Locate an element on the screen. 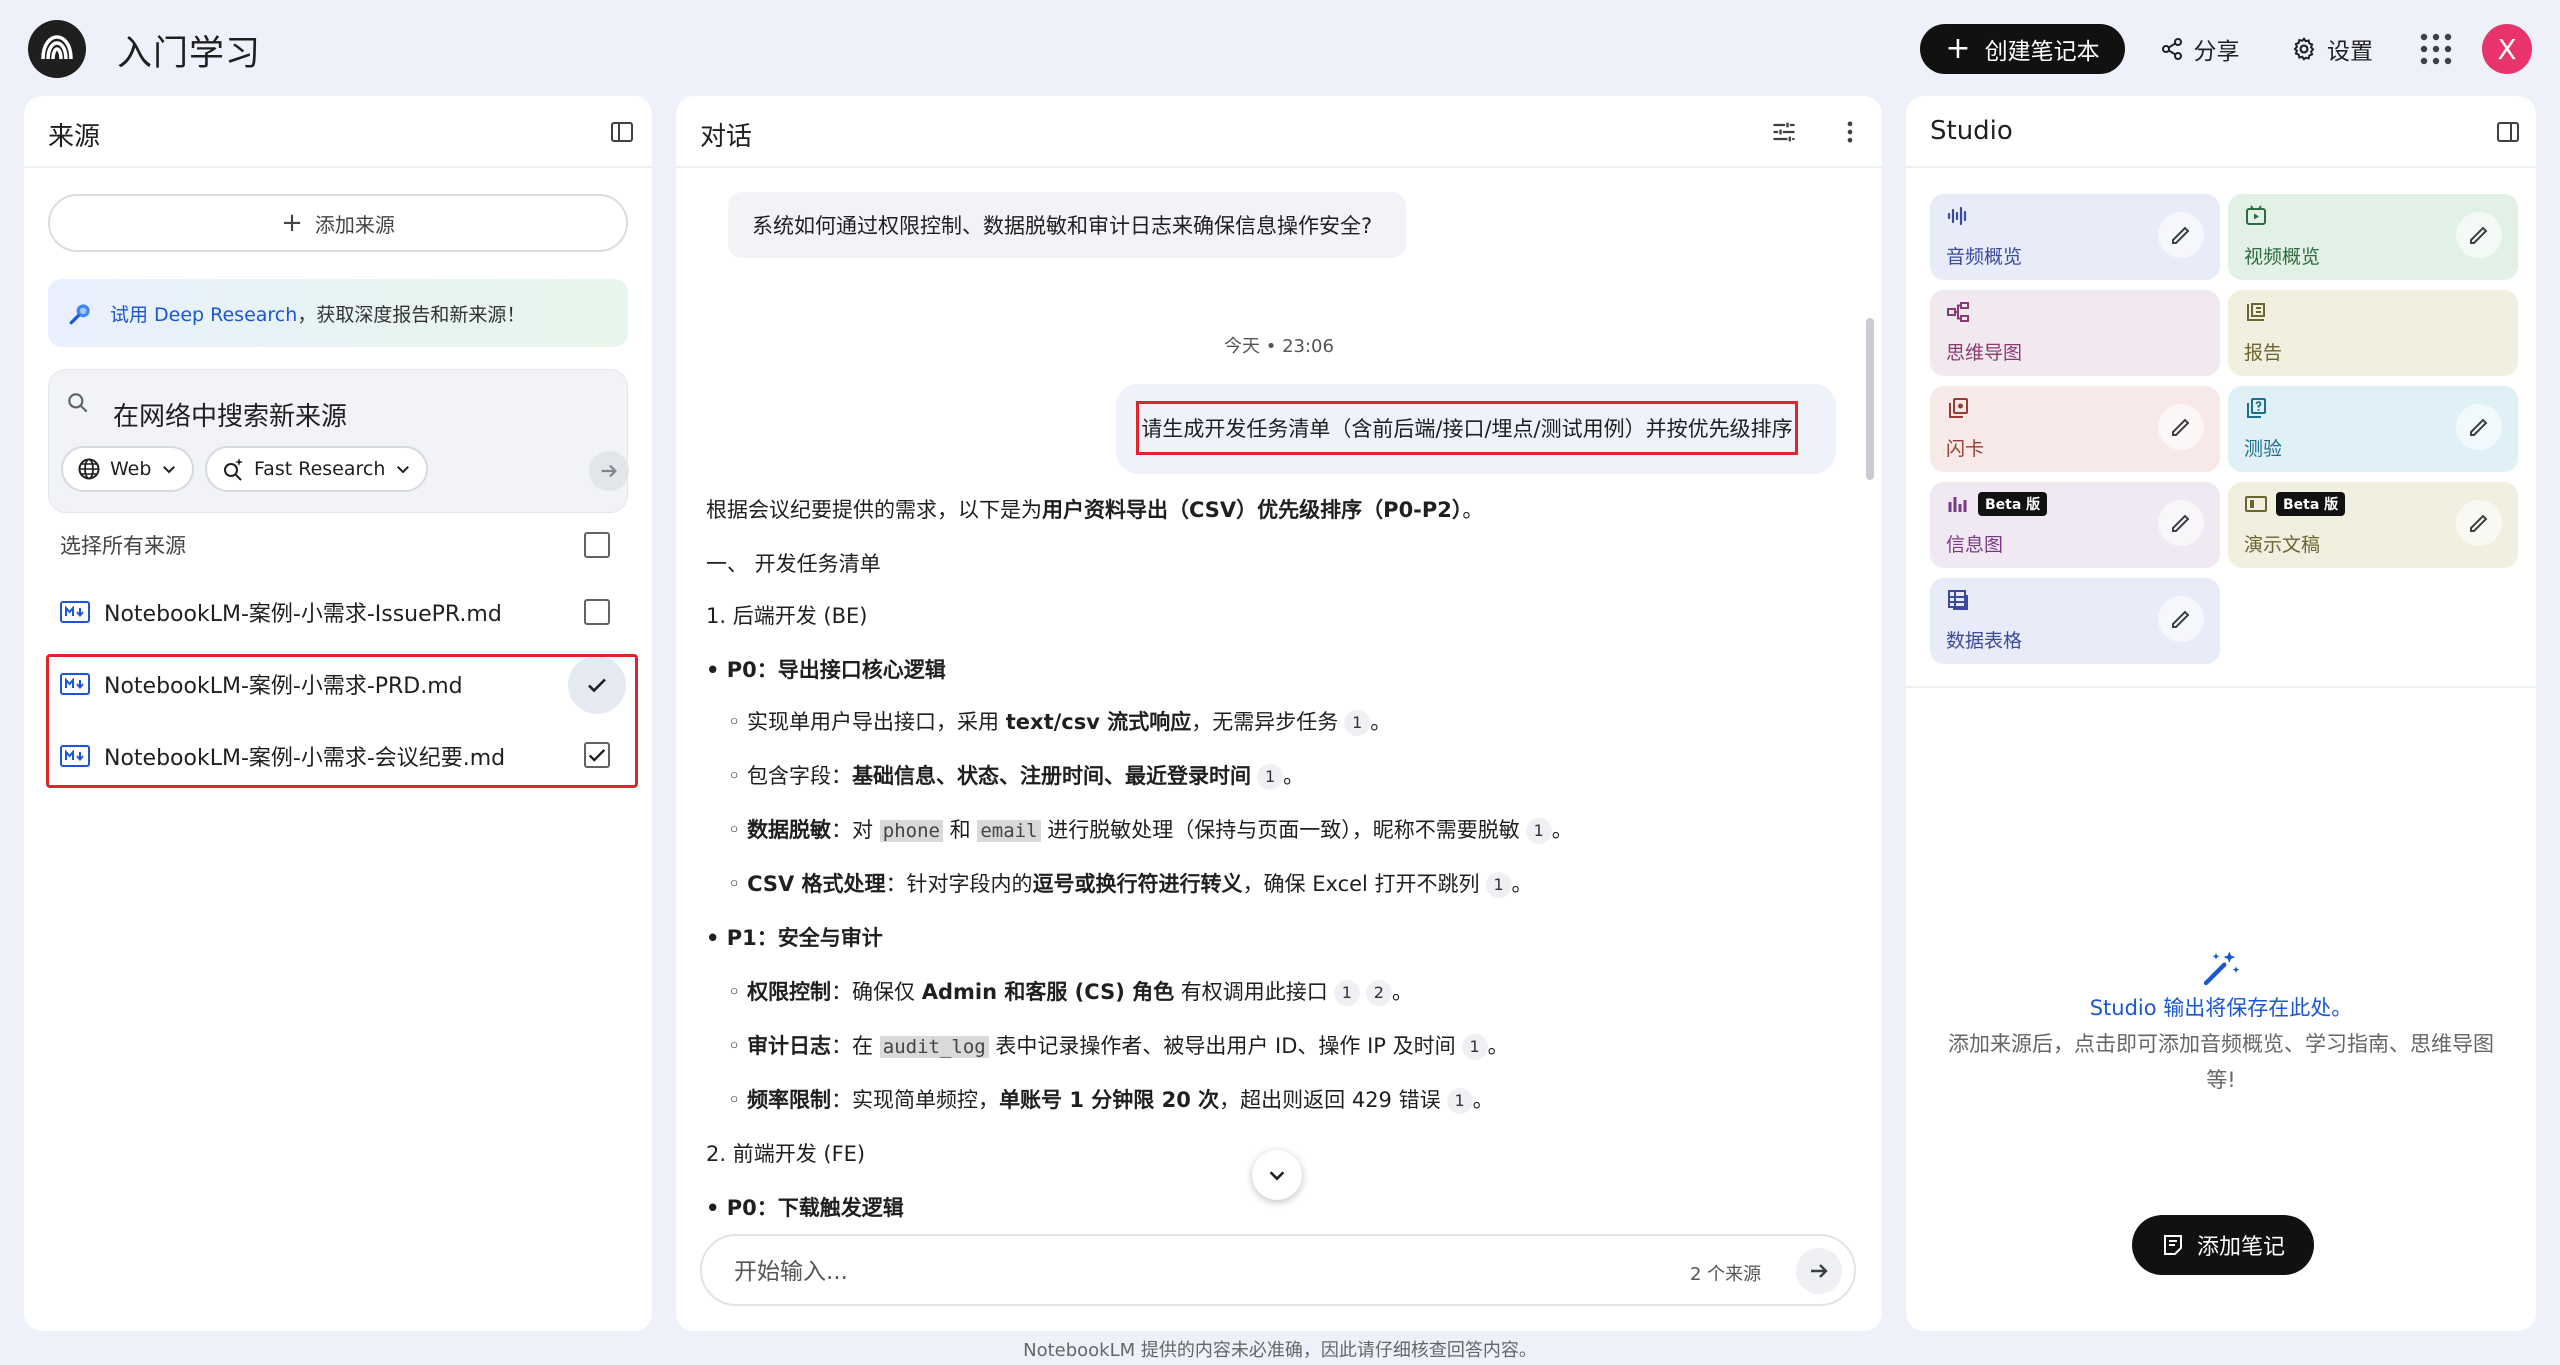  highlight-box is located at coordinates (342, 721).